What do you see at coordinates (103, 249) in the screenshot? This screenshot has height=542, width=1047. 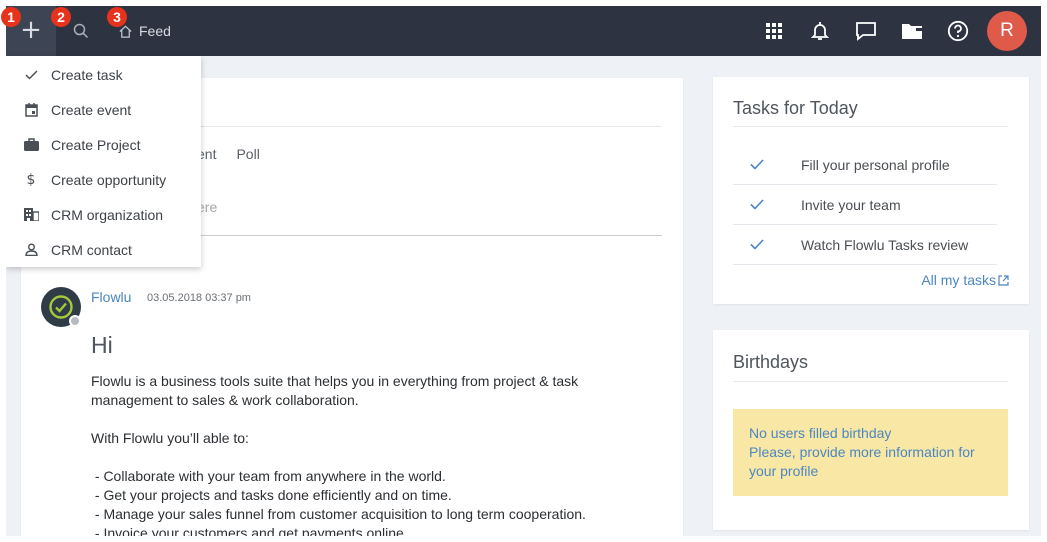 I see `menu-item-crm-contact: CRM contact` at bounding box center [103, 249].